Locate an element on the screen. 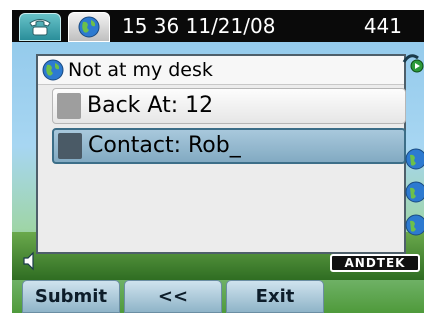 The image size is (424, 313). submit-button: Submit is located at coordinates (71, 296).